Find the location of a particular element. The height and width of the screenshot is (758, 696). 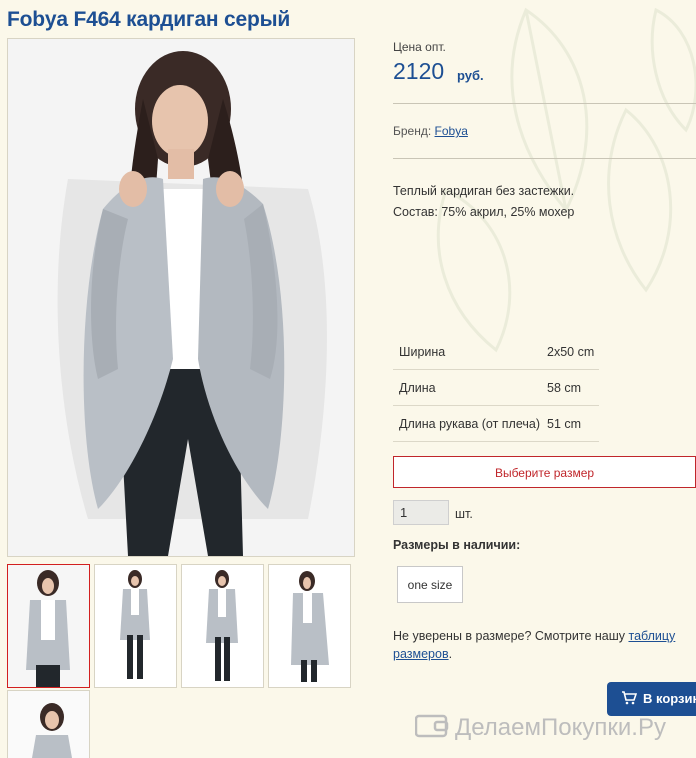

quantity-input is located at coordinates (421, 512).